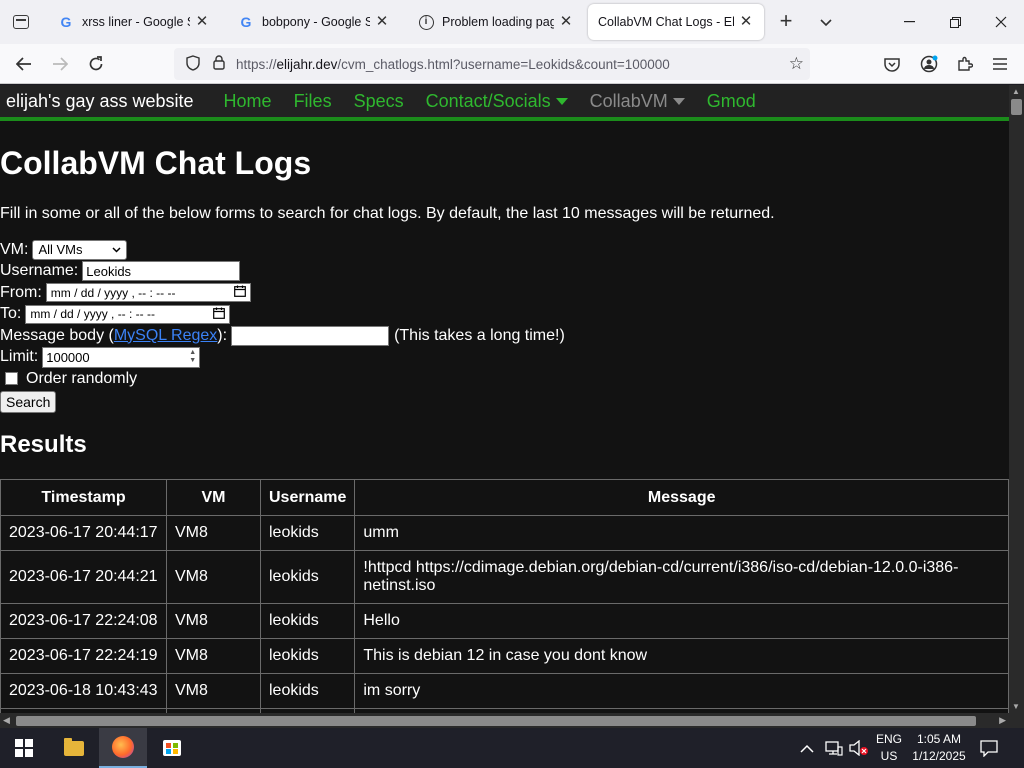 This screenshot has width=1024, height=768. Describe the element at coordinates (1002, 720) in the screenshot. I see `scroll-right-arrow-icon: ▶` at that location.